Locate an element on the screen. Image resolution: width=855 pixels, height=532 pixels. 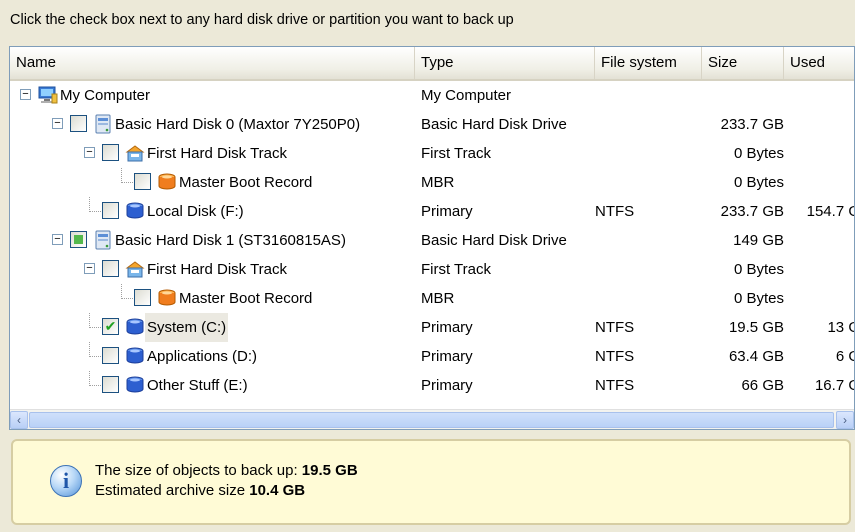
name-cell: ✔ System (C:) is located at coordinates (215, 327).